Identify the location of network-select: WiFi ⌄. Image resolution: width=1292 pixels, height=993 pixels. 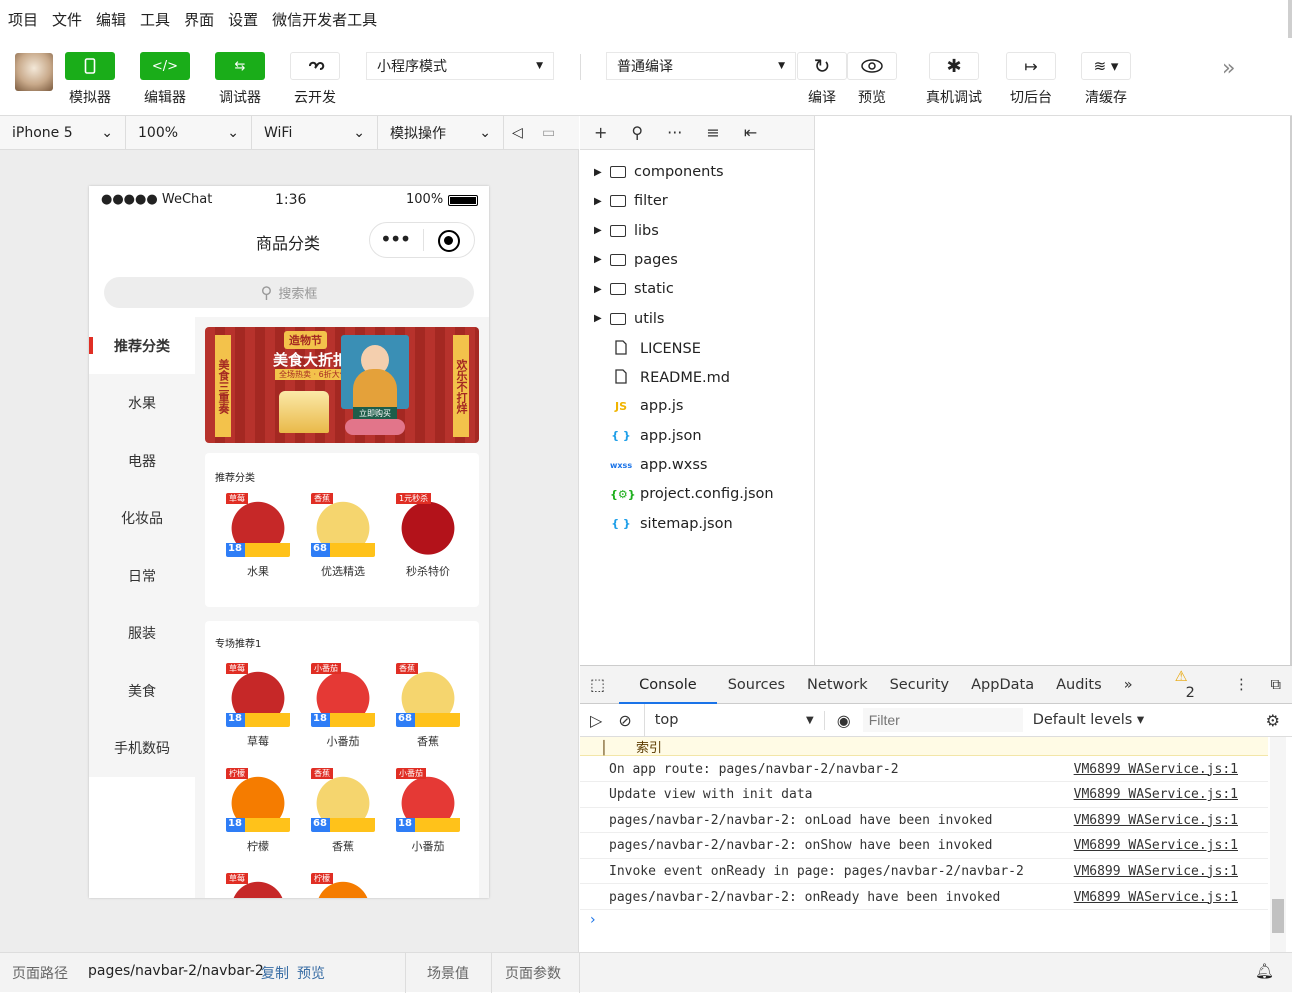
(315, 133).